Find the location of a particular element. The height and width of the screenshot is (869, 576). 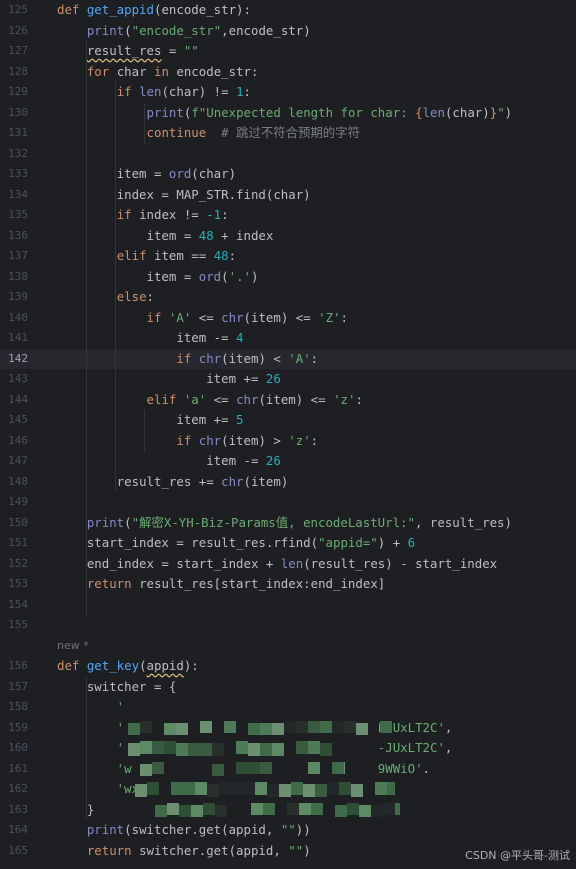

code-line: 155 is located at coordinates (288, 625).